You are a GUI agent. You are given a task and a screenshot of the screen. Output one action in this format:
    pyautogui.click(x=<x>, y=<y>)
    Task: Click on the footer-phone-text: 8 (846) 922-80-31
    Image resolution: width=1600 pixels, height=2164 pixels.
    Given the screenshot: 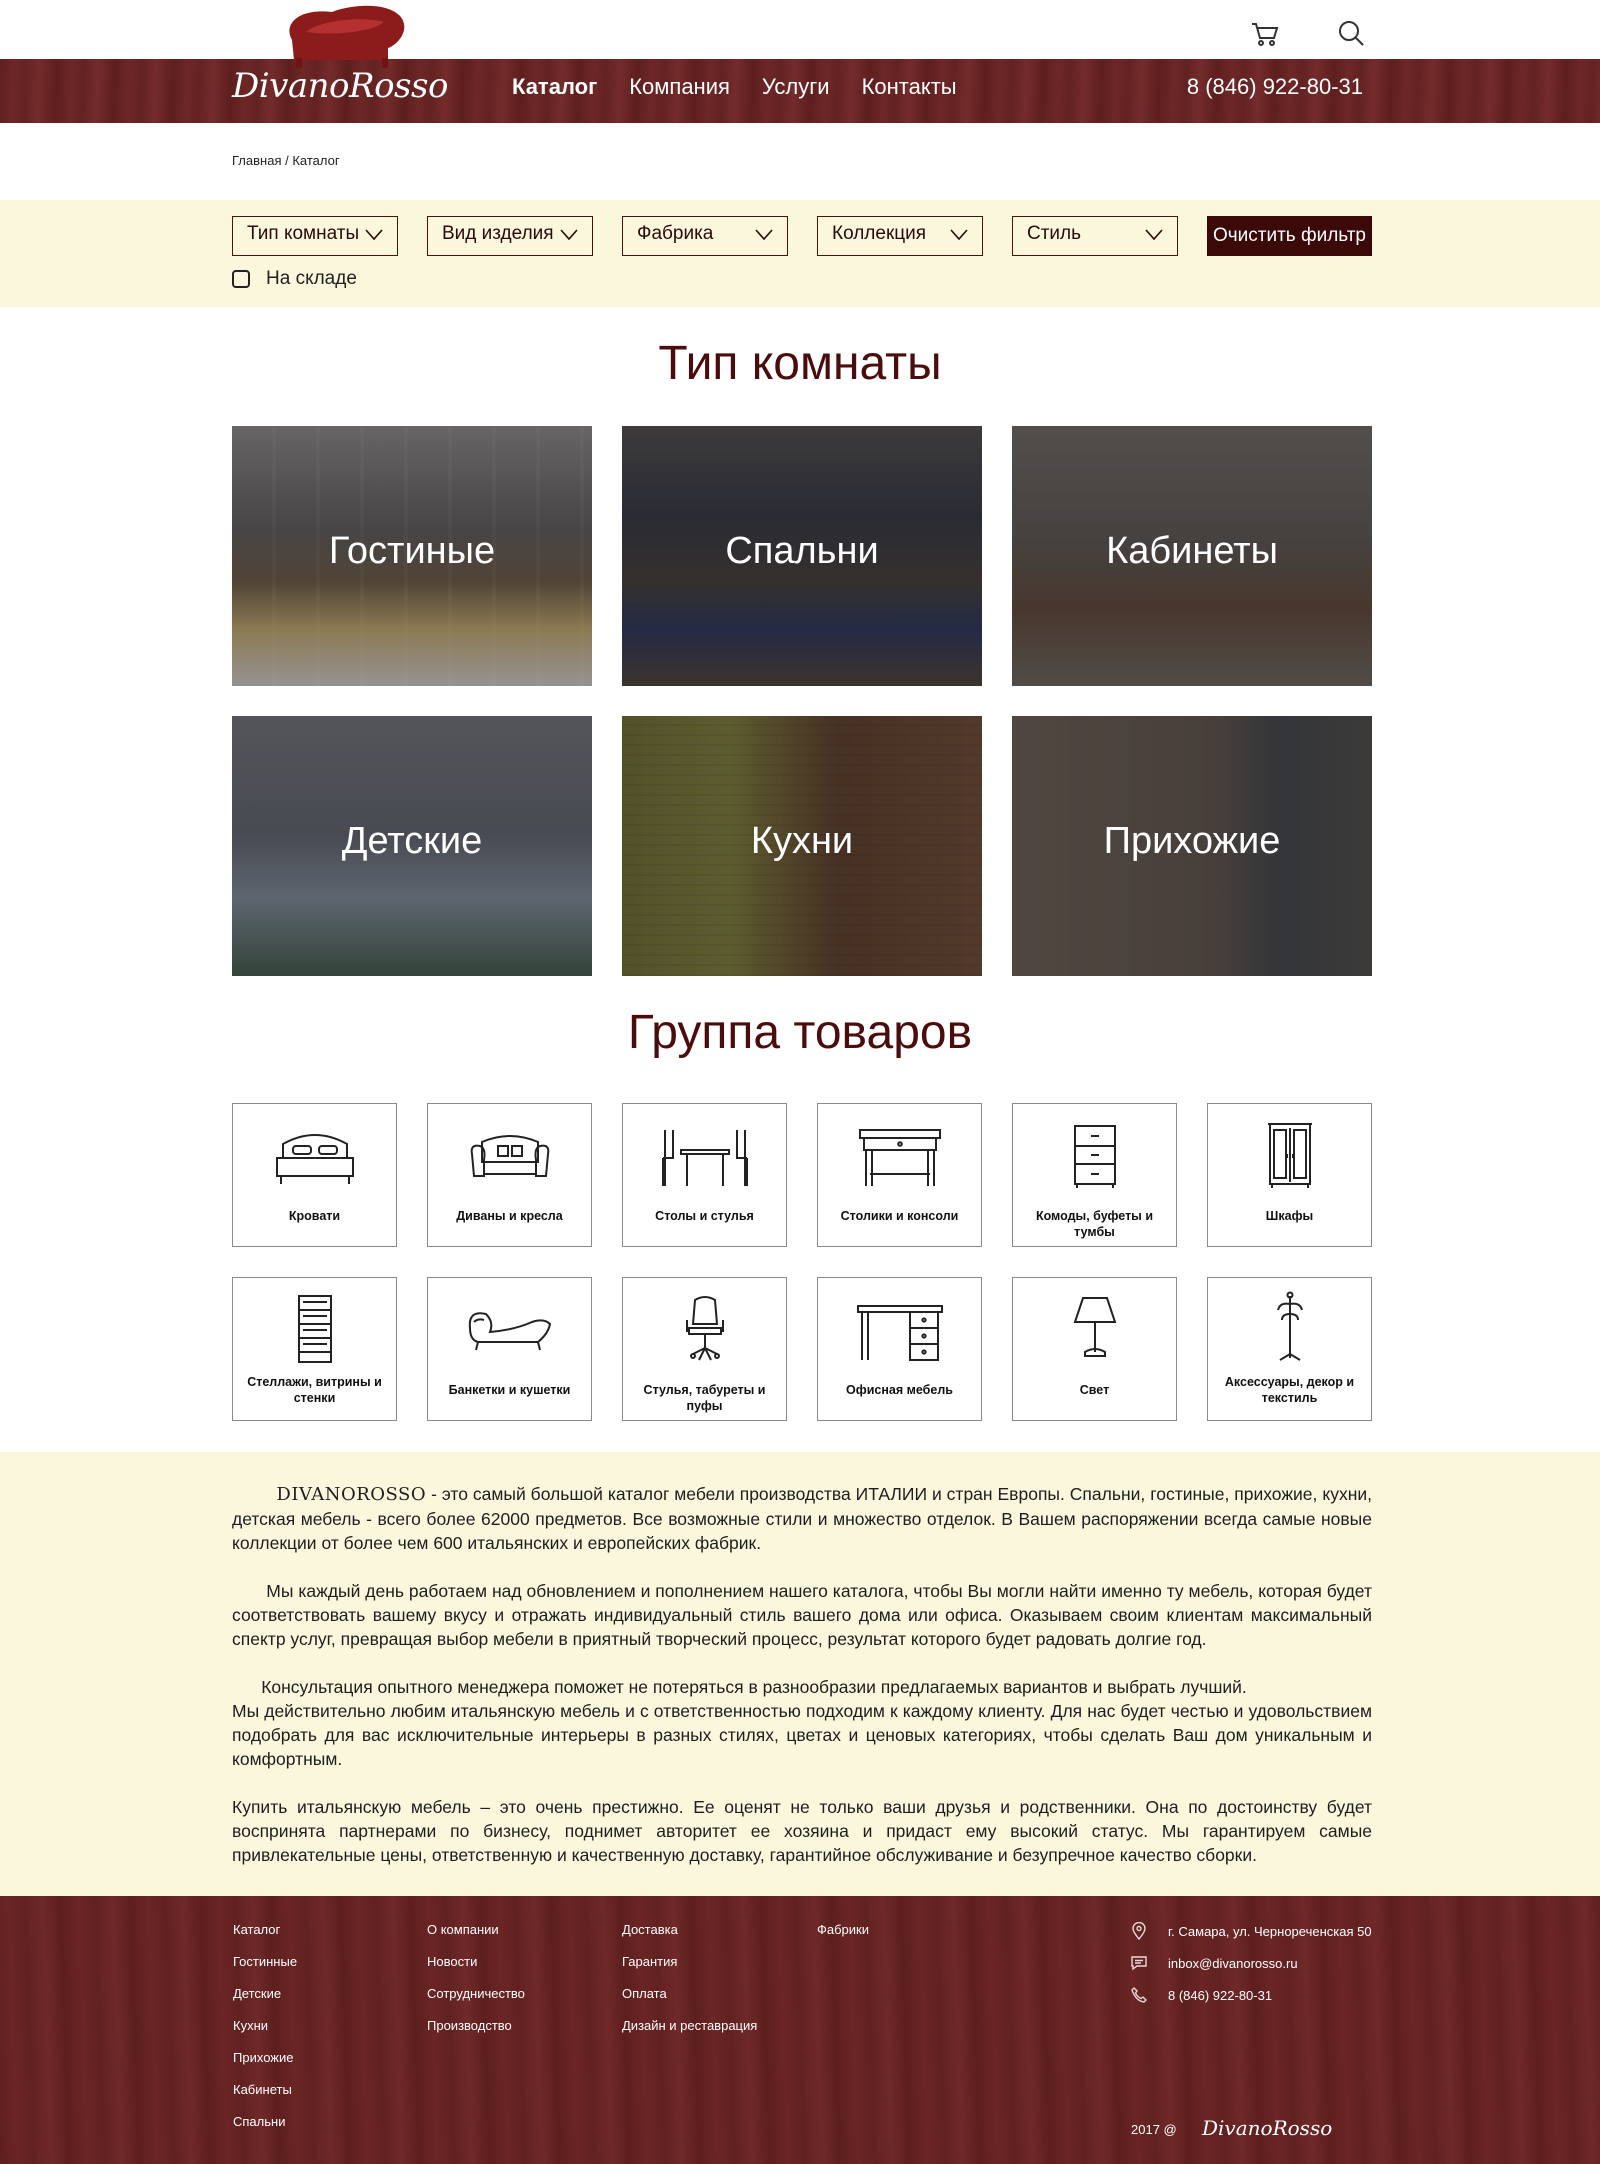 What is the action you would take?
    pyautogui.click(x=1220, y=1995)
    